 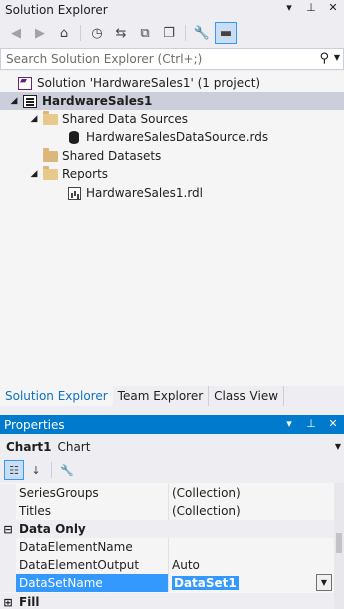 I want to click on tree-node-label: Solution 'HardwareSales1' (1 project), so click(x=149, y=83).